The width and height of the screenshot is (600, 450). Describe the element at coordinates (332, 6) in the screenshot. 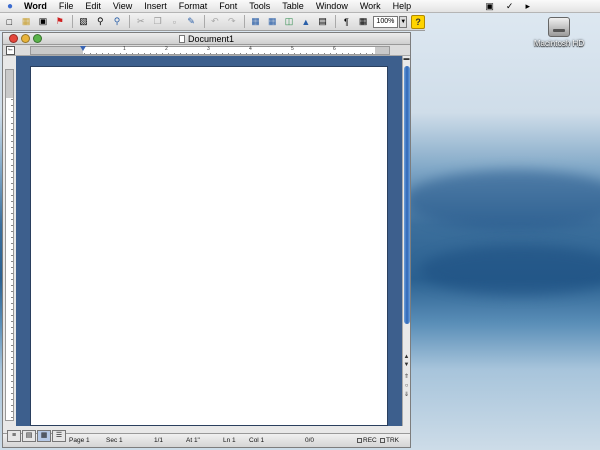

I see `menu-window: Window` at that location.